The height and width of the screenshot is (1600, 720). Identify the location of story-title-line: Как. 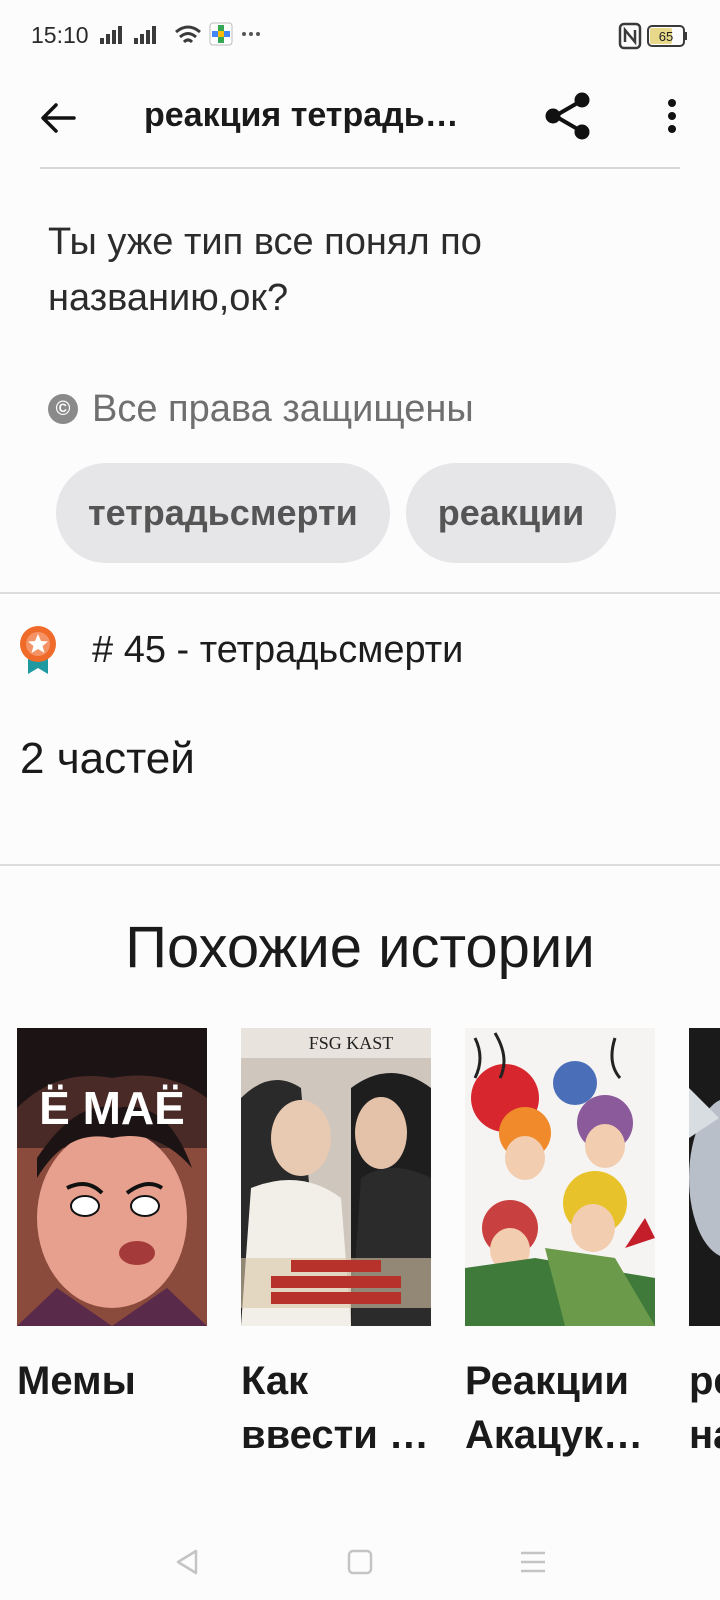
(275, 1381).